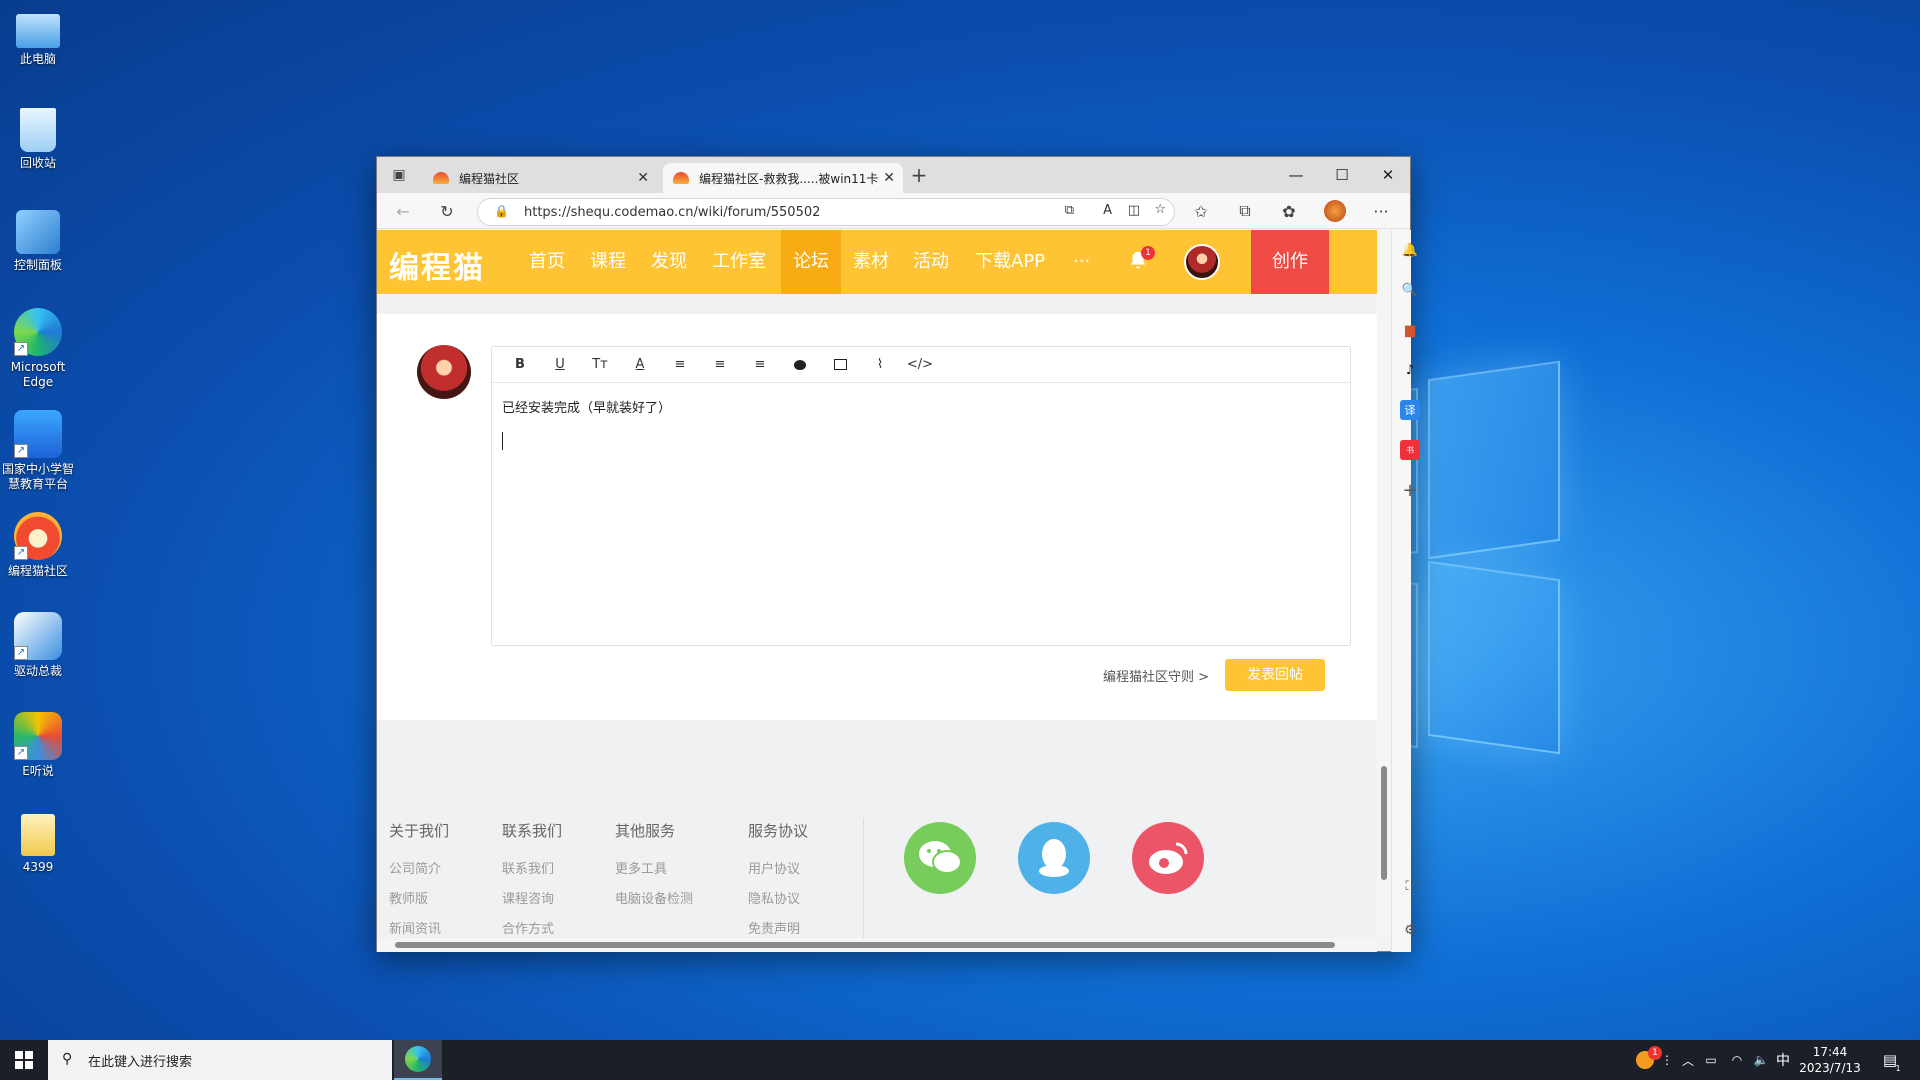  What do you see at coordinates (919, 175) in the screenshot?
I see `new-tab-button: +` at bounding box center [919, 175].